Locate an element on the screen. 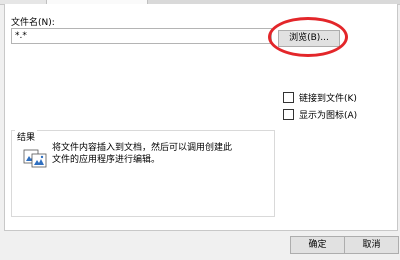  display-as-icon-label: 显示为图标(A) is located at coordinates (328, 116).